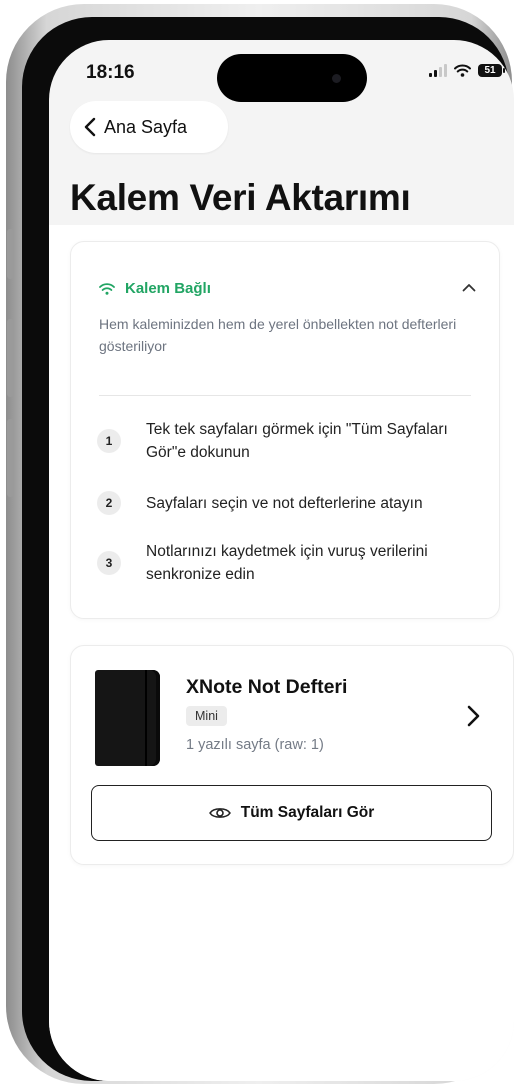 This screenshot has width=519, height=1088. I want to click on volume-up-button, so click(10, 358).